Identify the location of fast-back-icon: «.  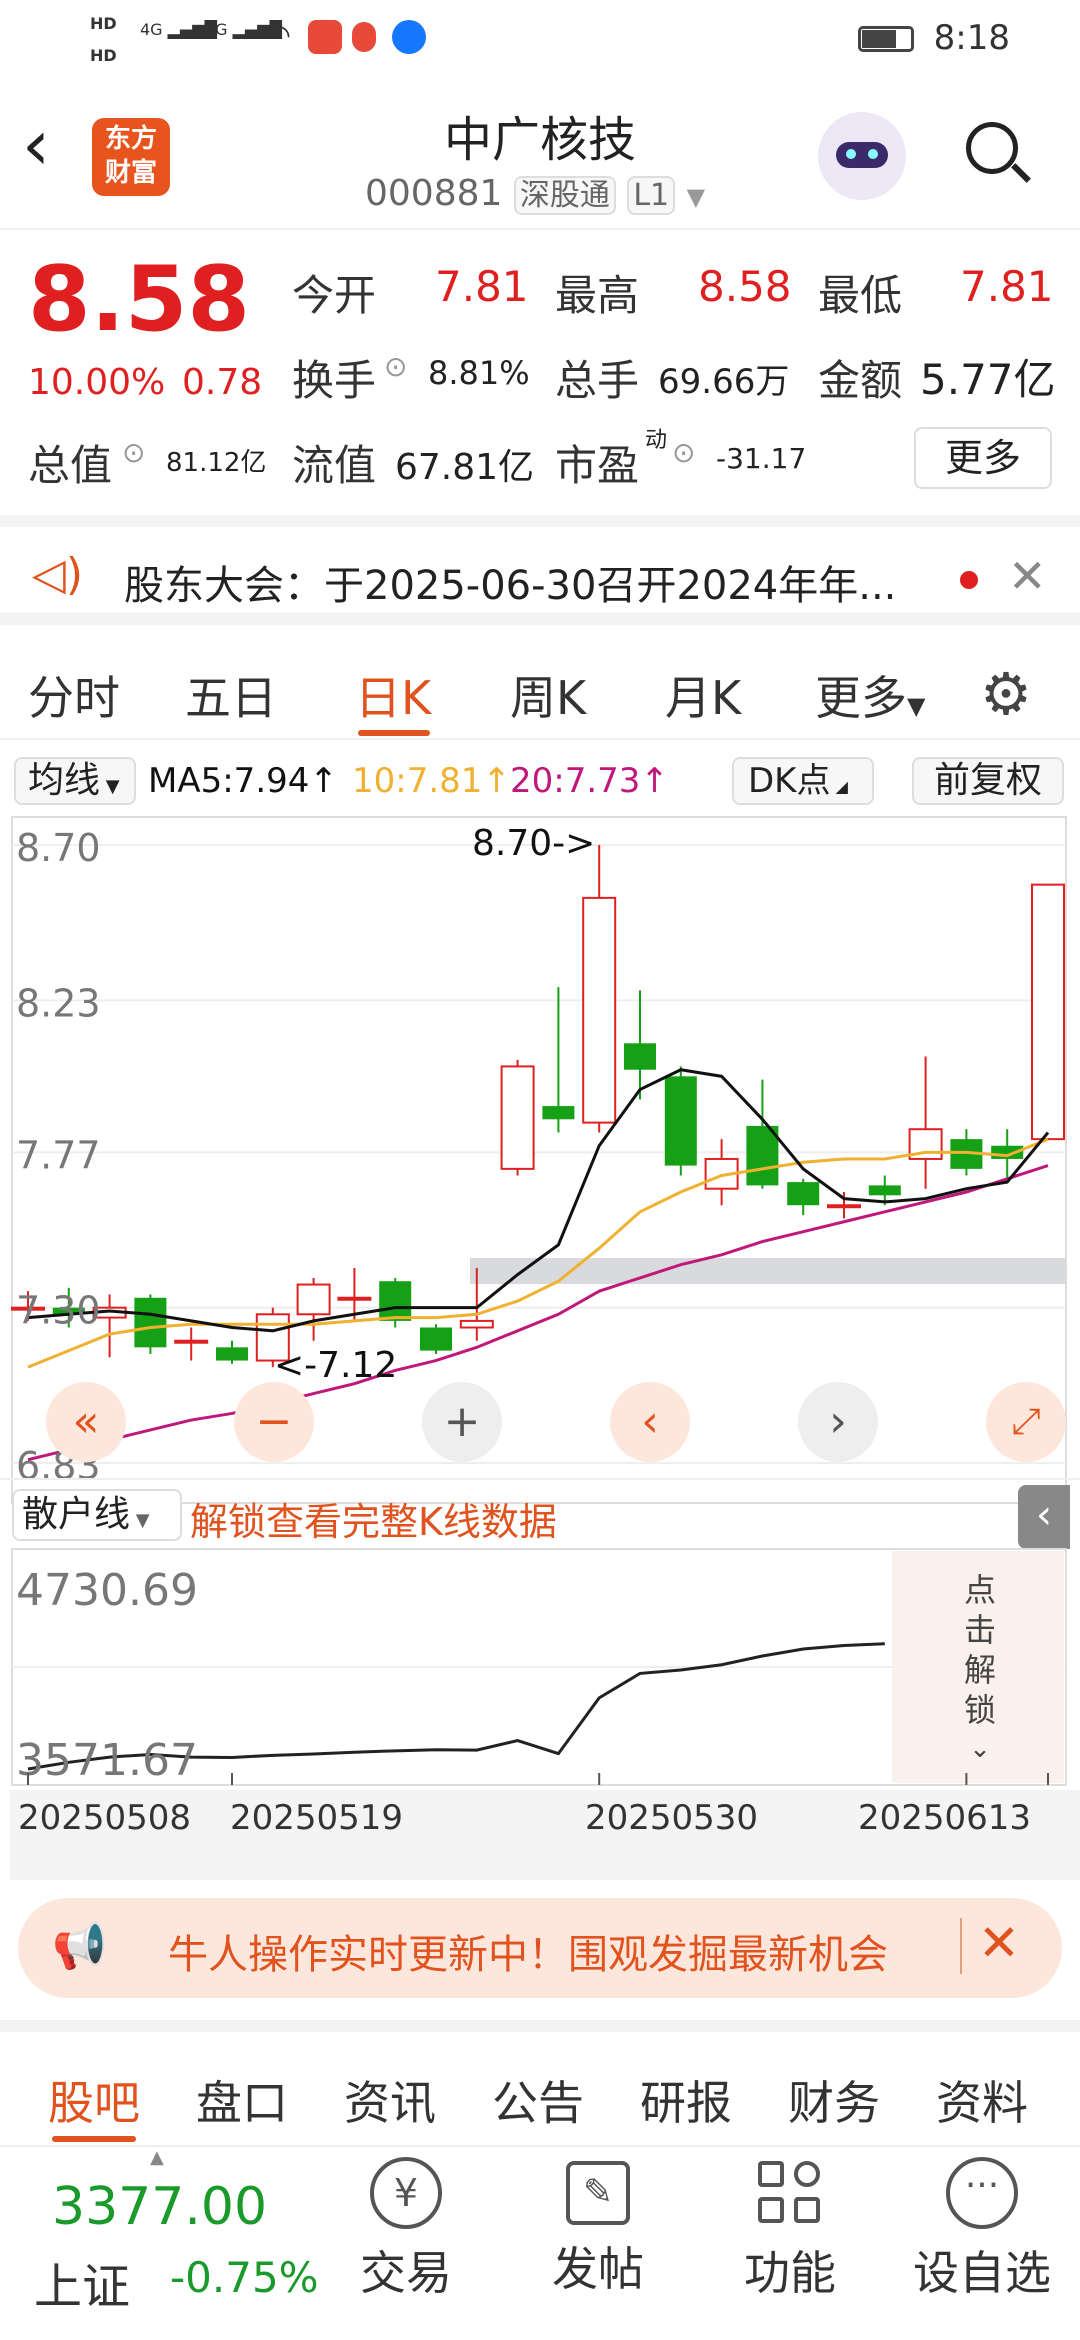
(86, 1422).